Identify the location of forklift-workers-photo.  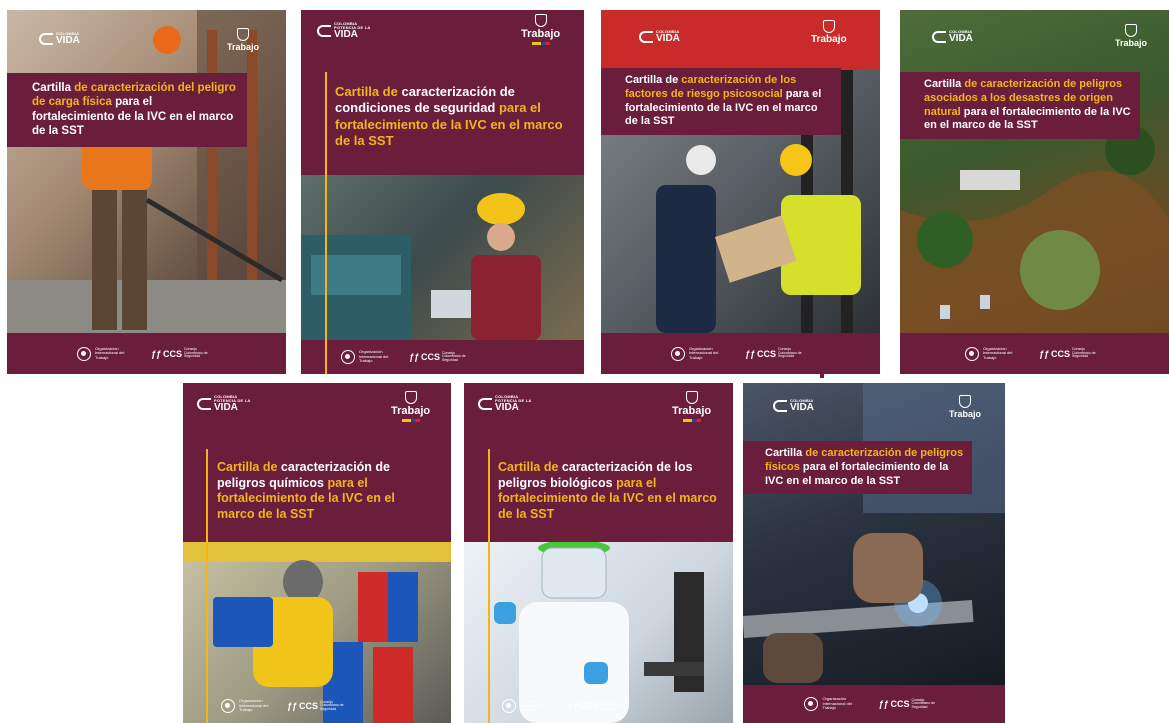
(740, 171).